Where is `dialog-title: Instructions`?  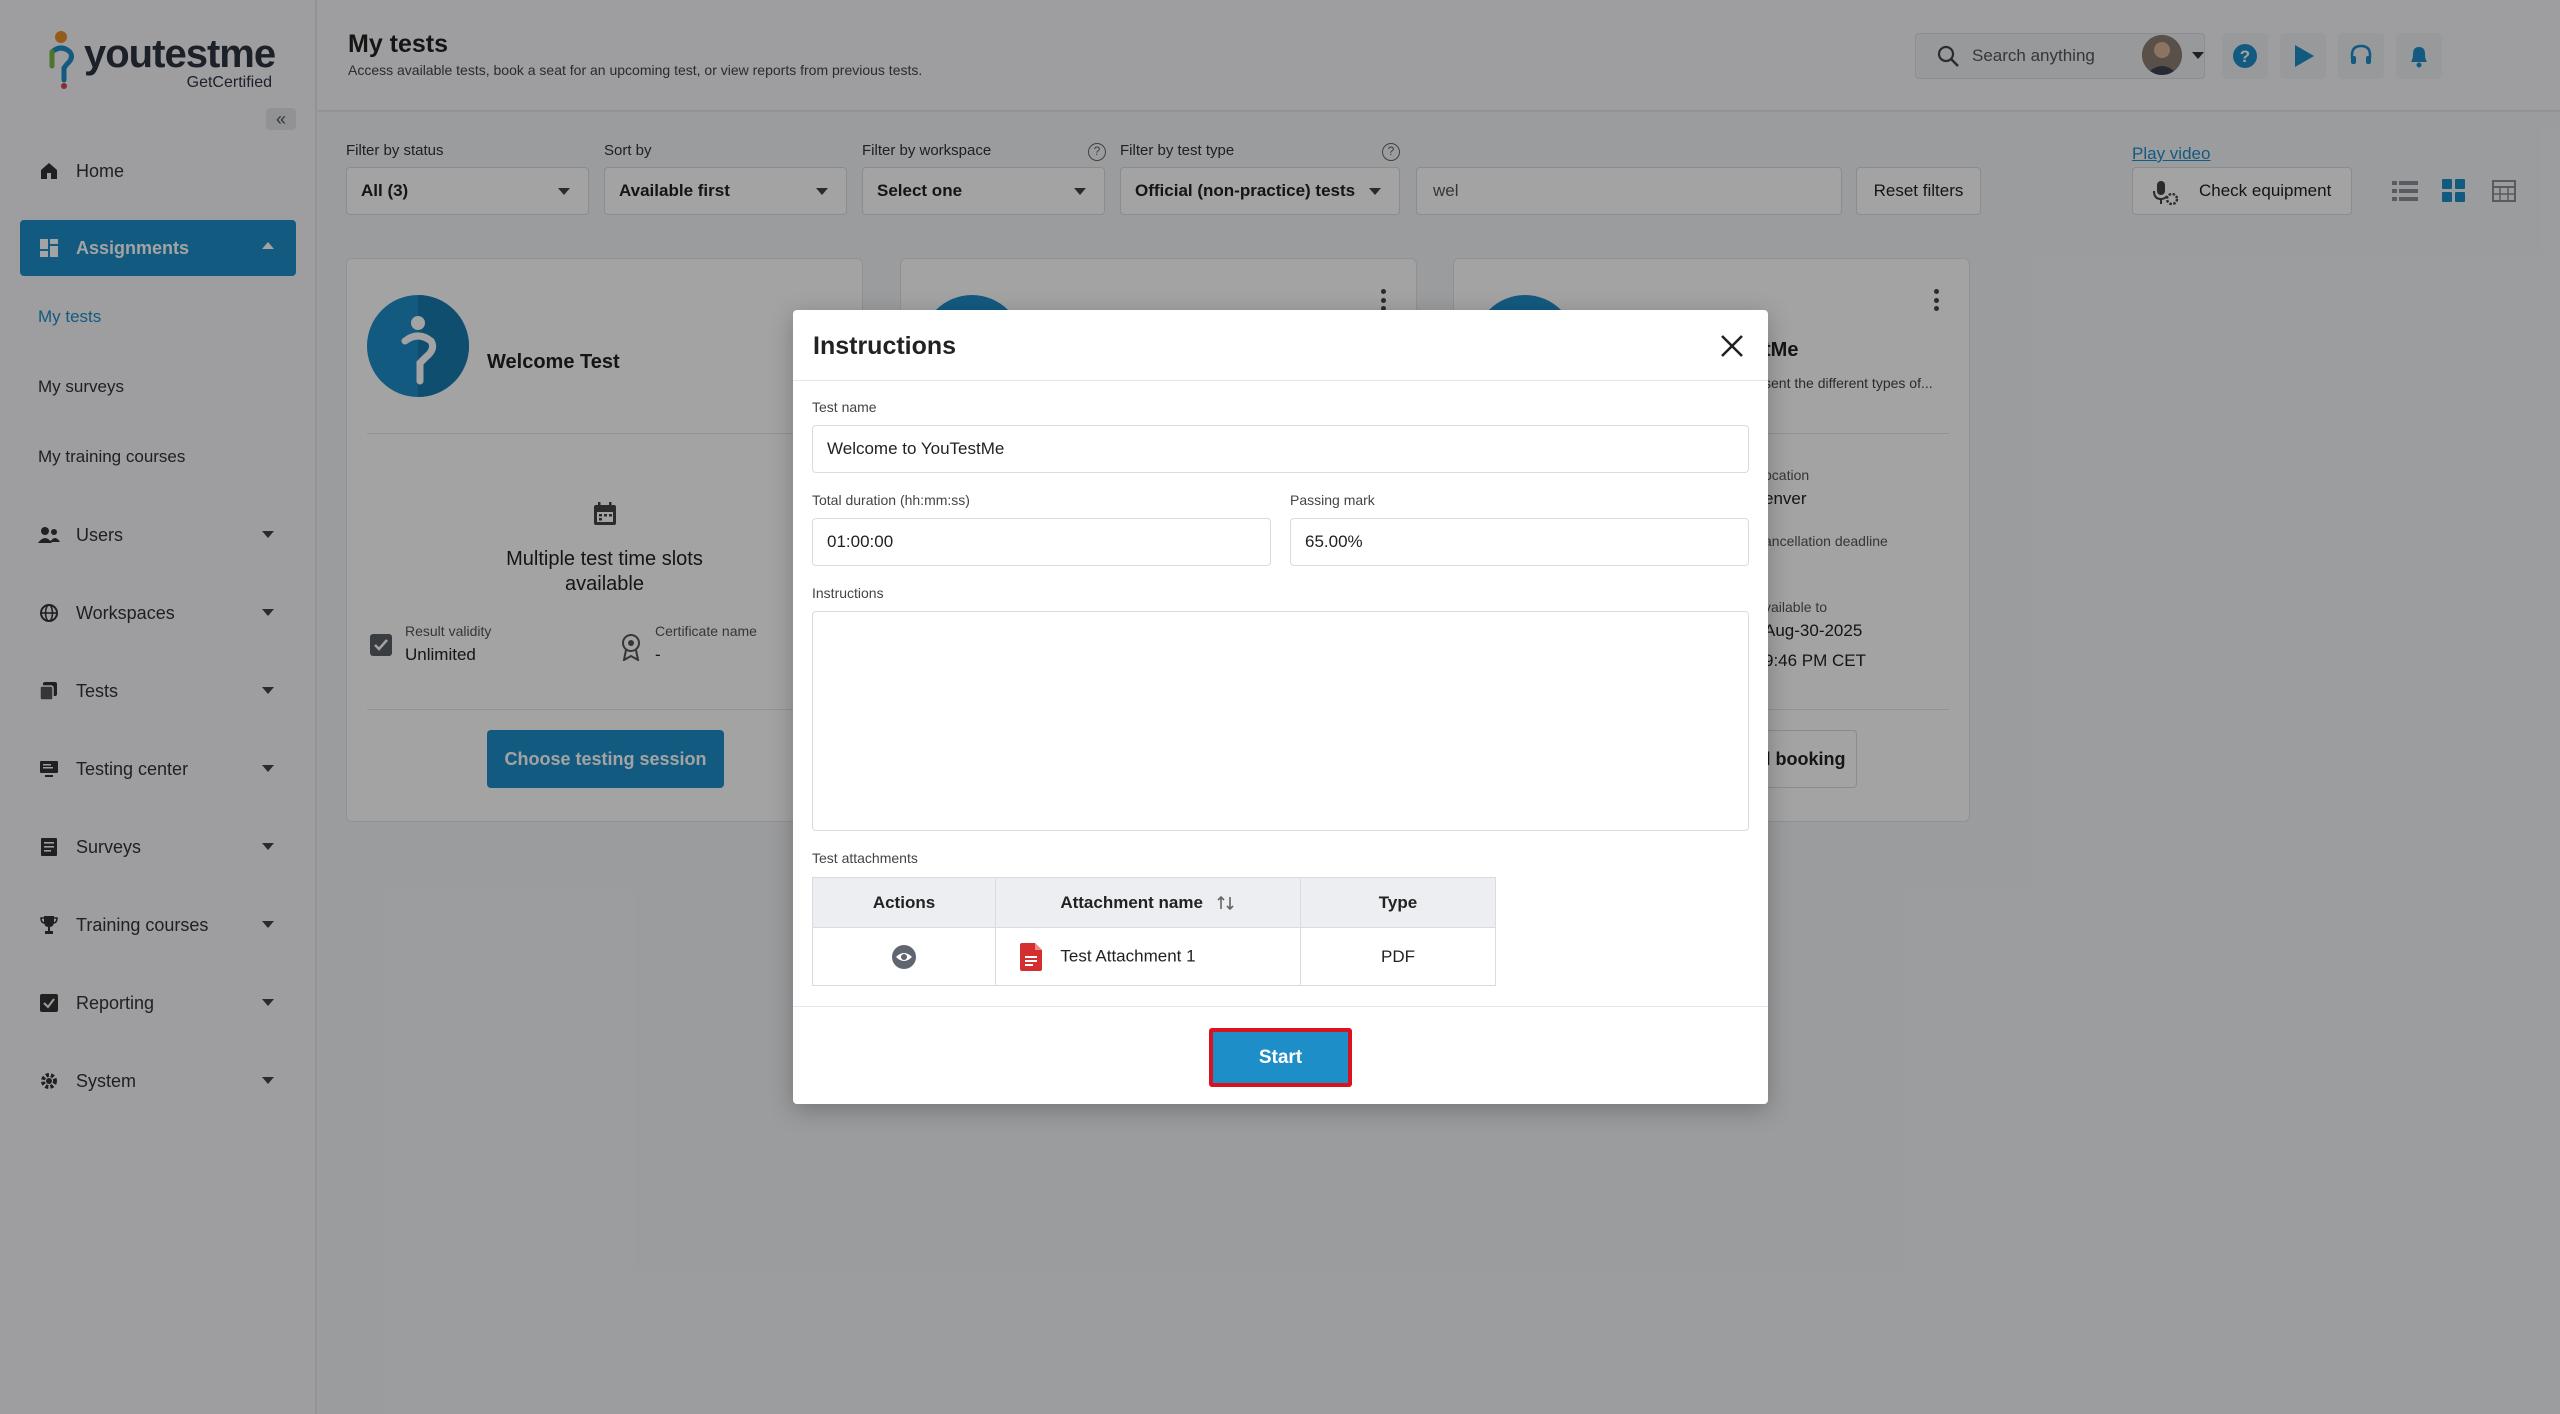 dialog-title: Instructions is located at coordinates (885, 346).